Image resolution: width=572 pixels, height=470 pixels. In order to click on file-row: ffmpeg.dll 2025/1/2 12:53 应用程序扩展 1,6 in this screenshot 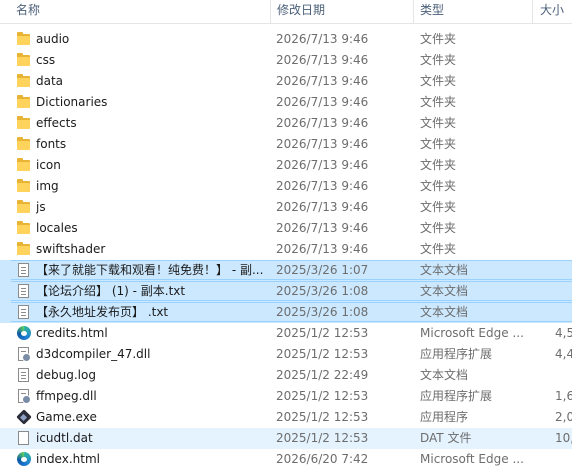, I will do `click(286, 396)`.